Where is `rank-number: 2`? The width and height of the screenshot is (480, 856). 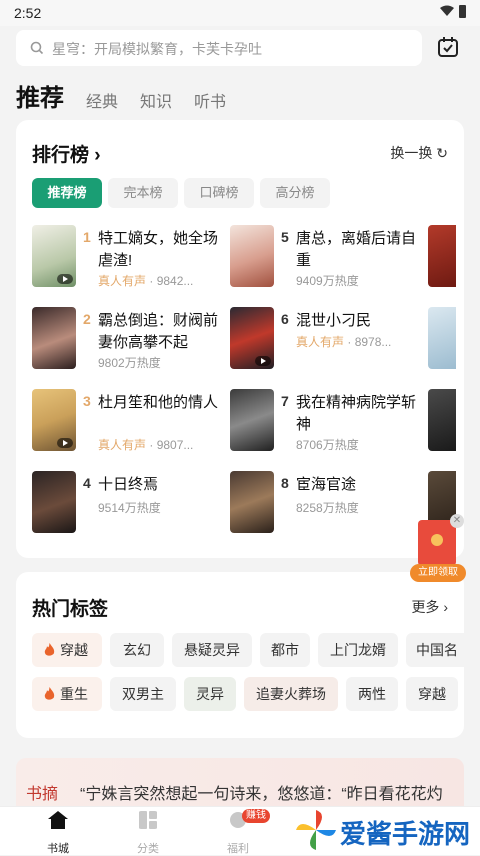
rank-number: 2 is located at coordinates (87, 319).